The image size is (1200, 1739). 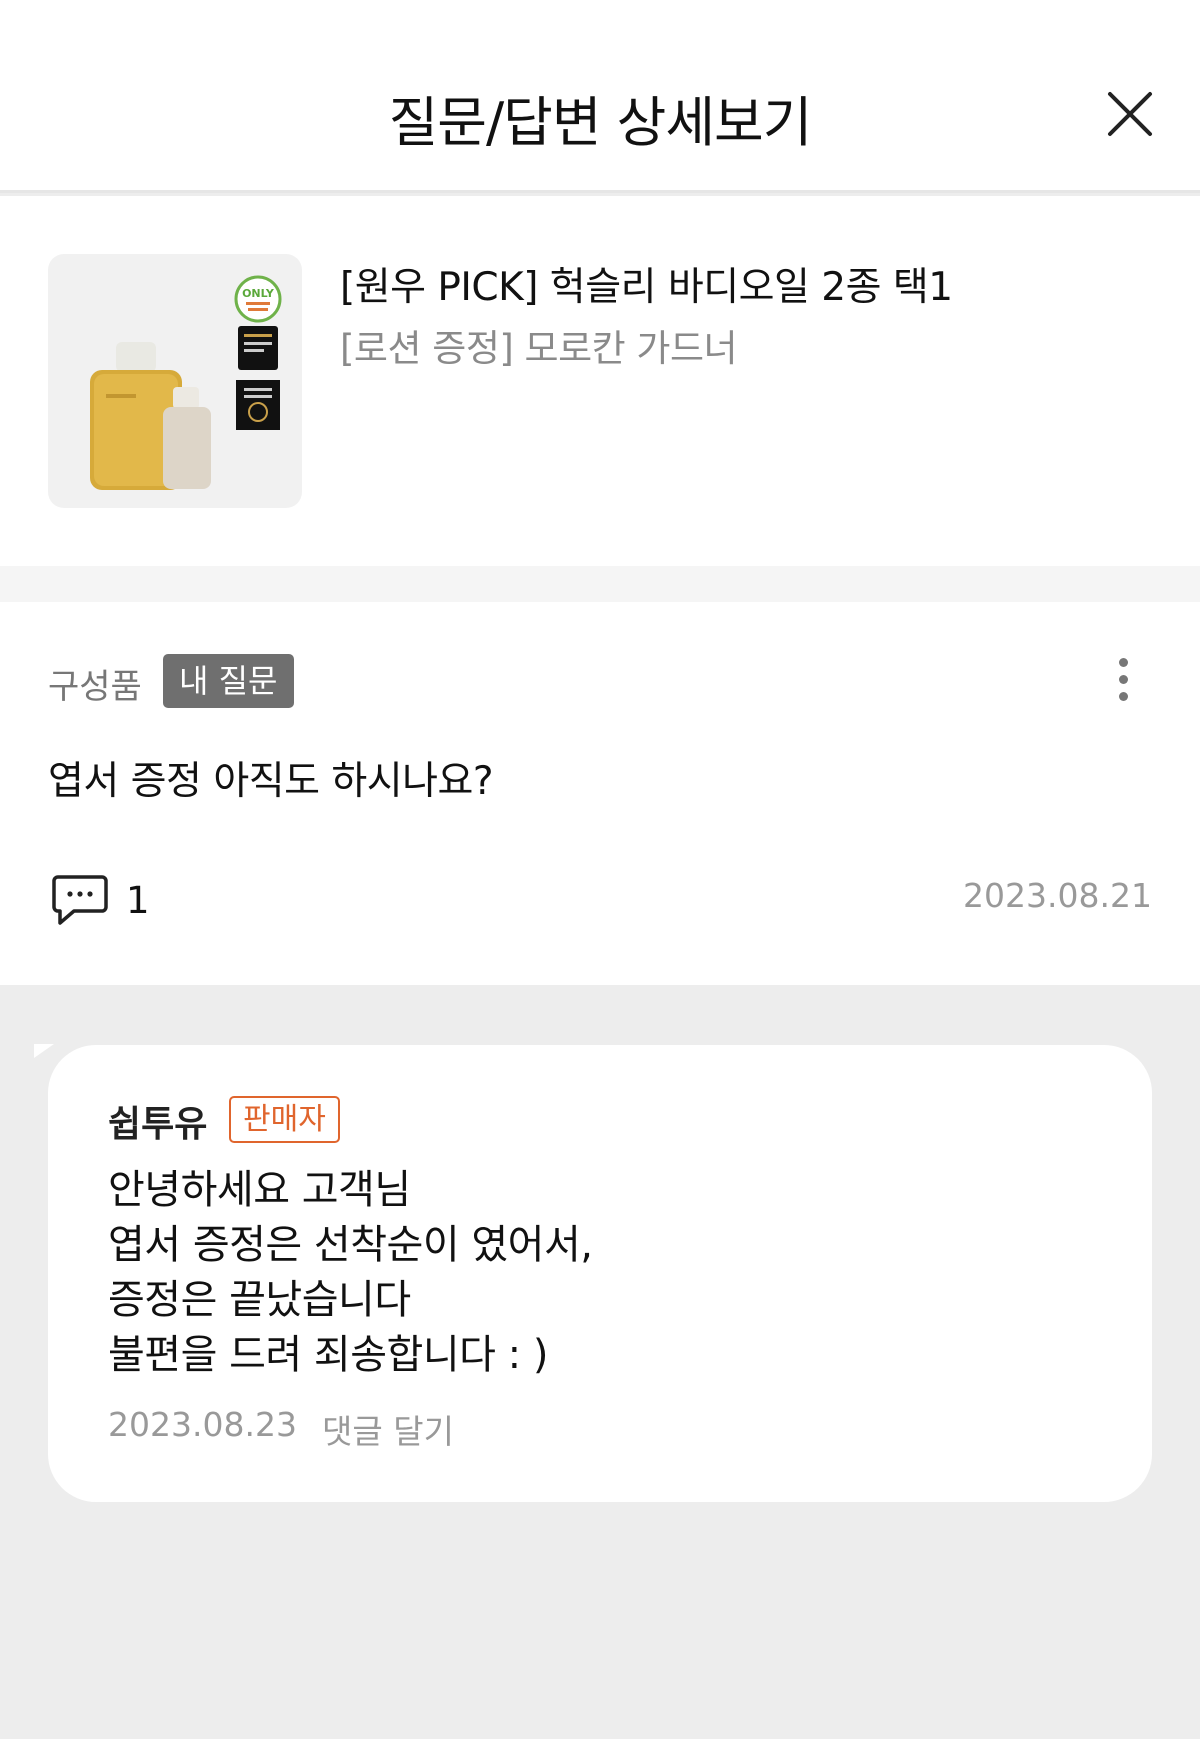 What do you see at coordinates (80, 900) in the screenshot?
I see `comment-icon` at bounding box center [80, 900].